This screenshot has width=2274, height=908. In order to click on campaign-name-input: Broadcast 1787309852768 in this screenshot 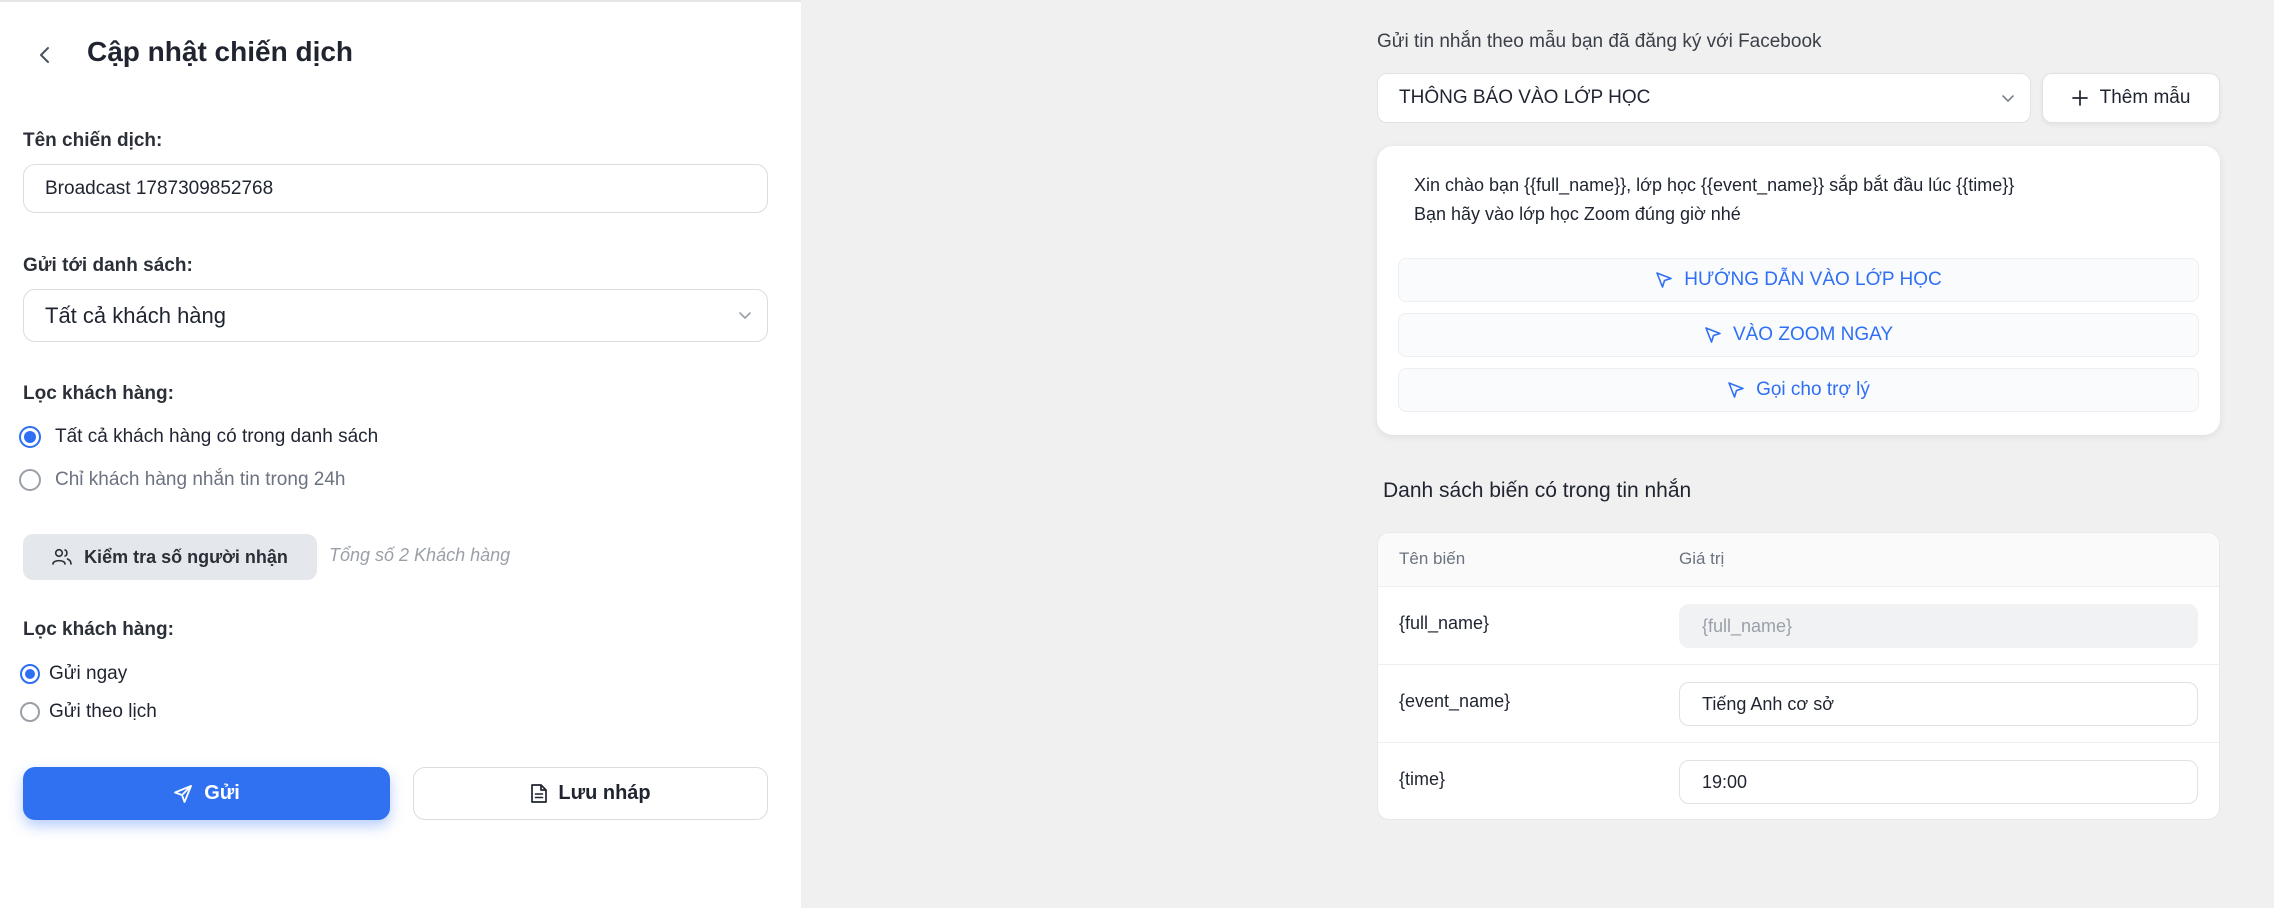, I will do `click(395, 188)`.